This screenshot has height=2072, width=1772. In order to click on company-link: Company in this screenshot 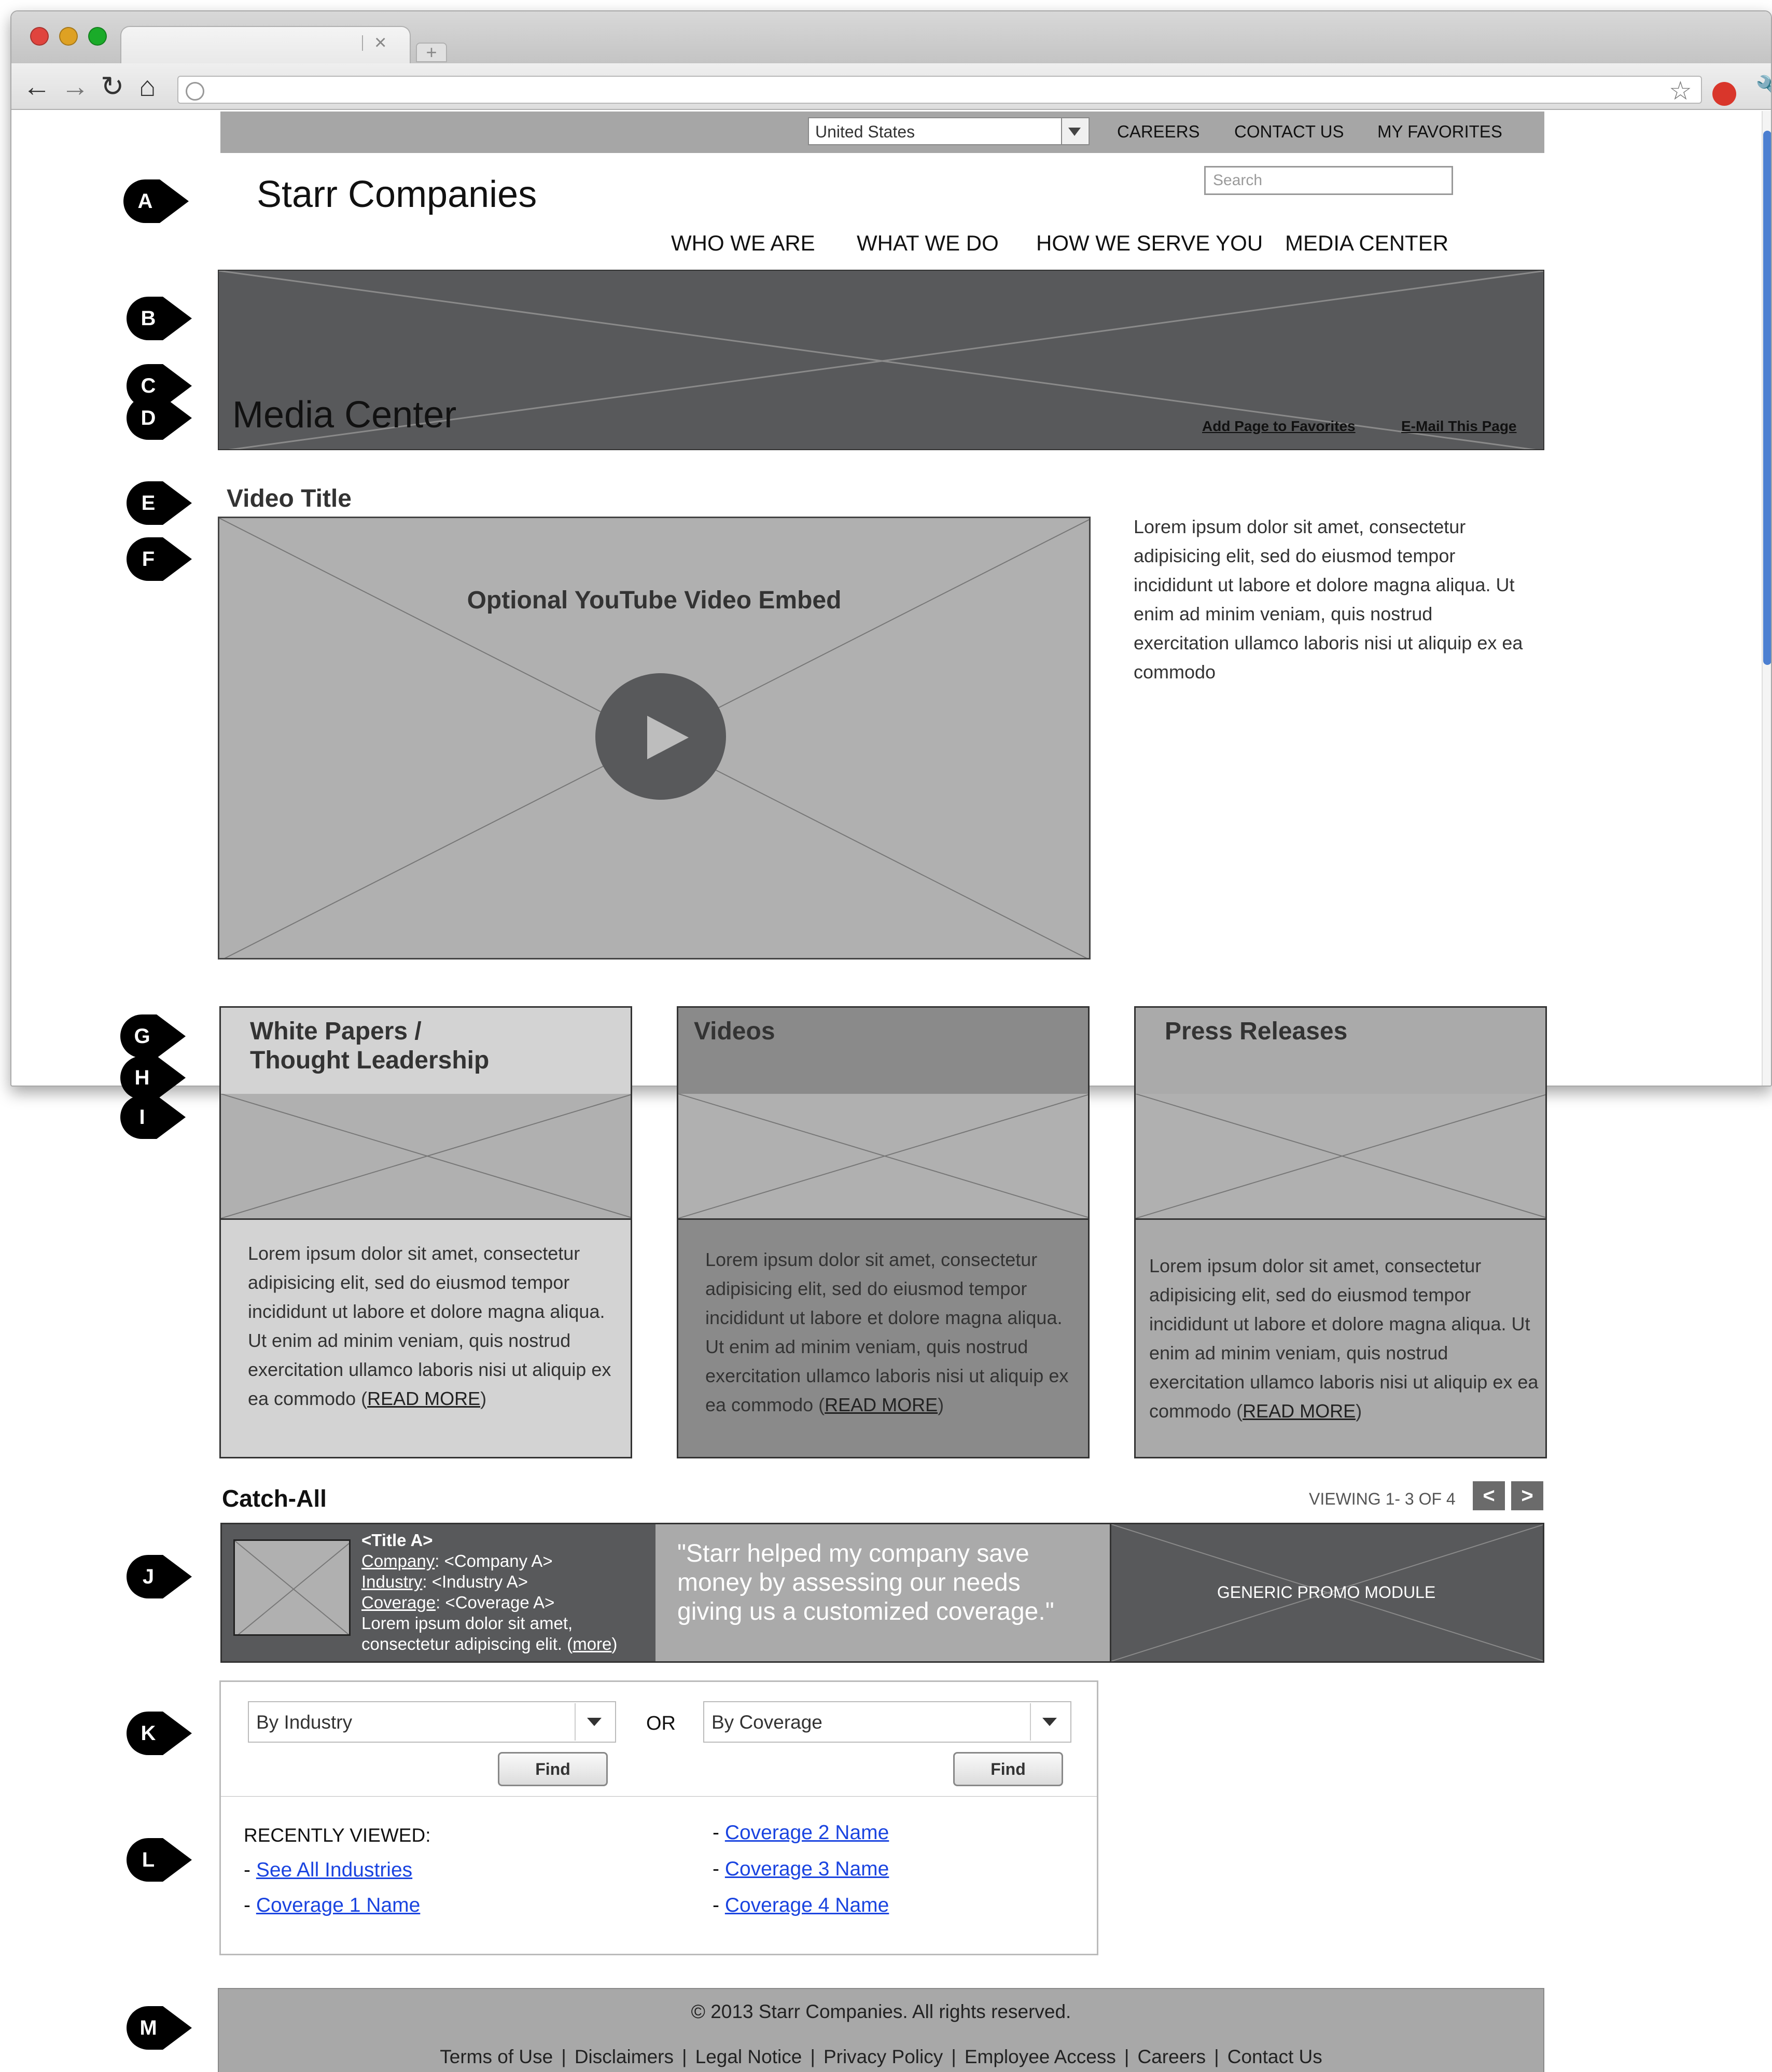, I will do `click(398, 1560)`.